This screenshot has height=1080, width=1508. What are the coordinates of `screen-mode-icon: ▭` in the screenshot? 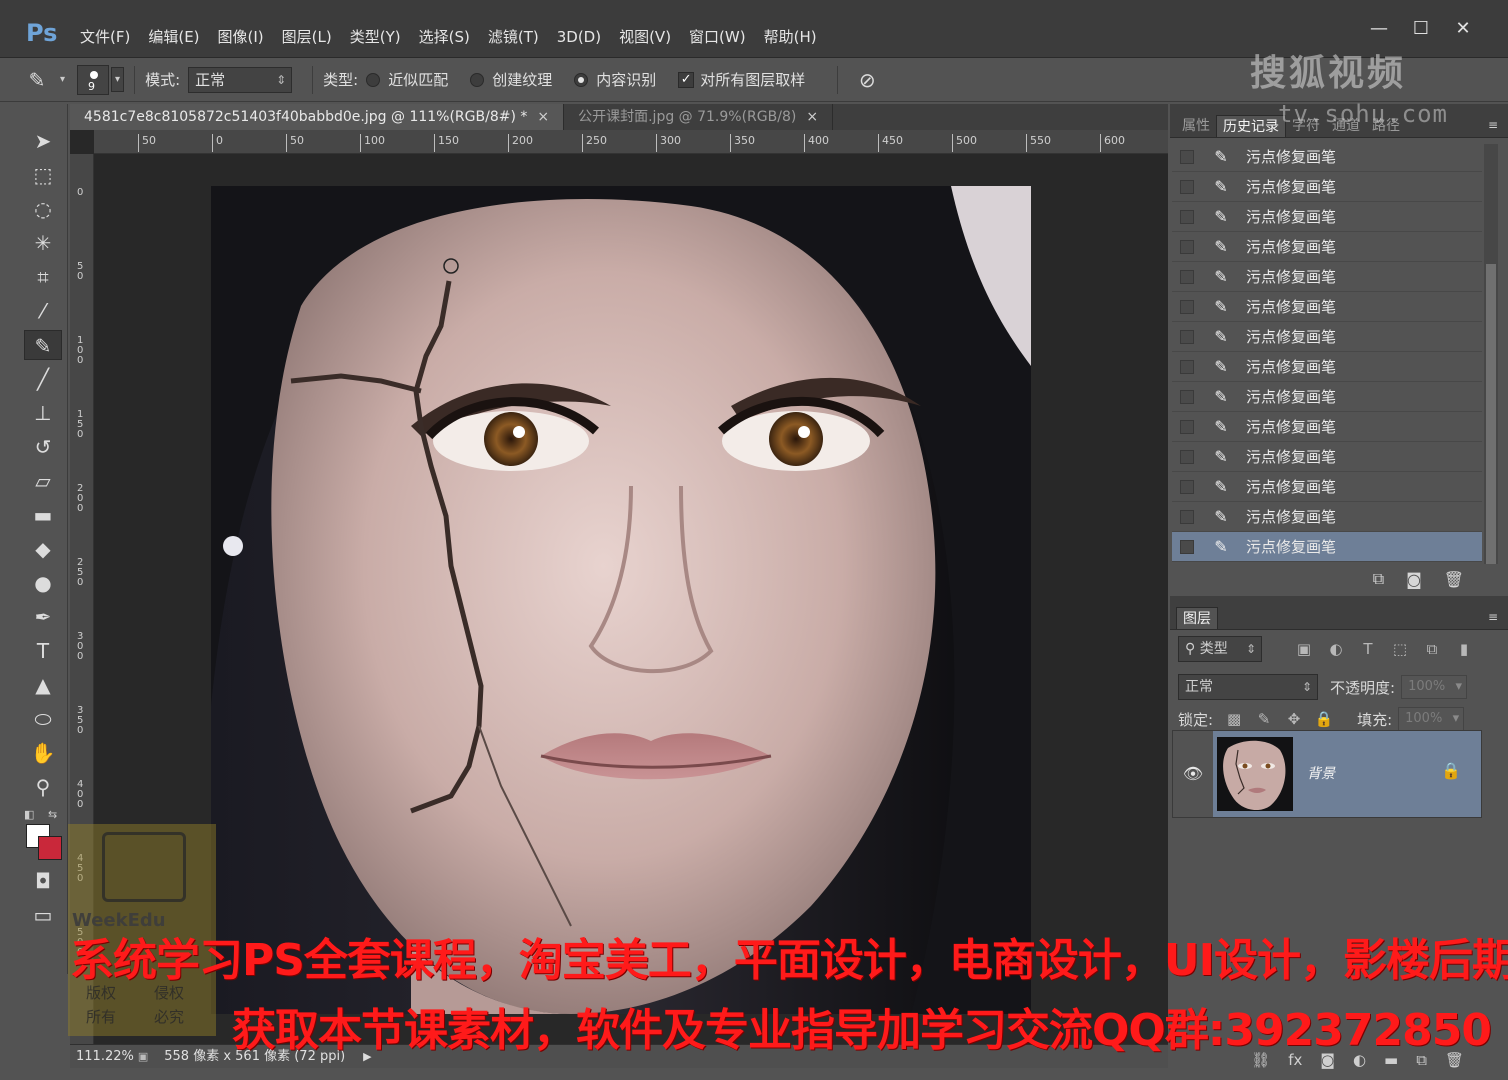 It's located at (43, 915).